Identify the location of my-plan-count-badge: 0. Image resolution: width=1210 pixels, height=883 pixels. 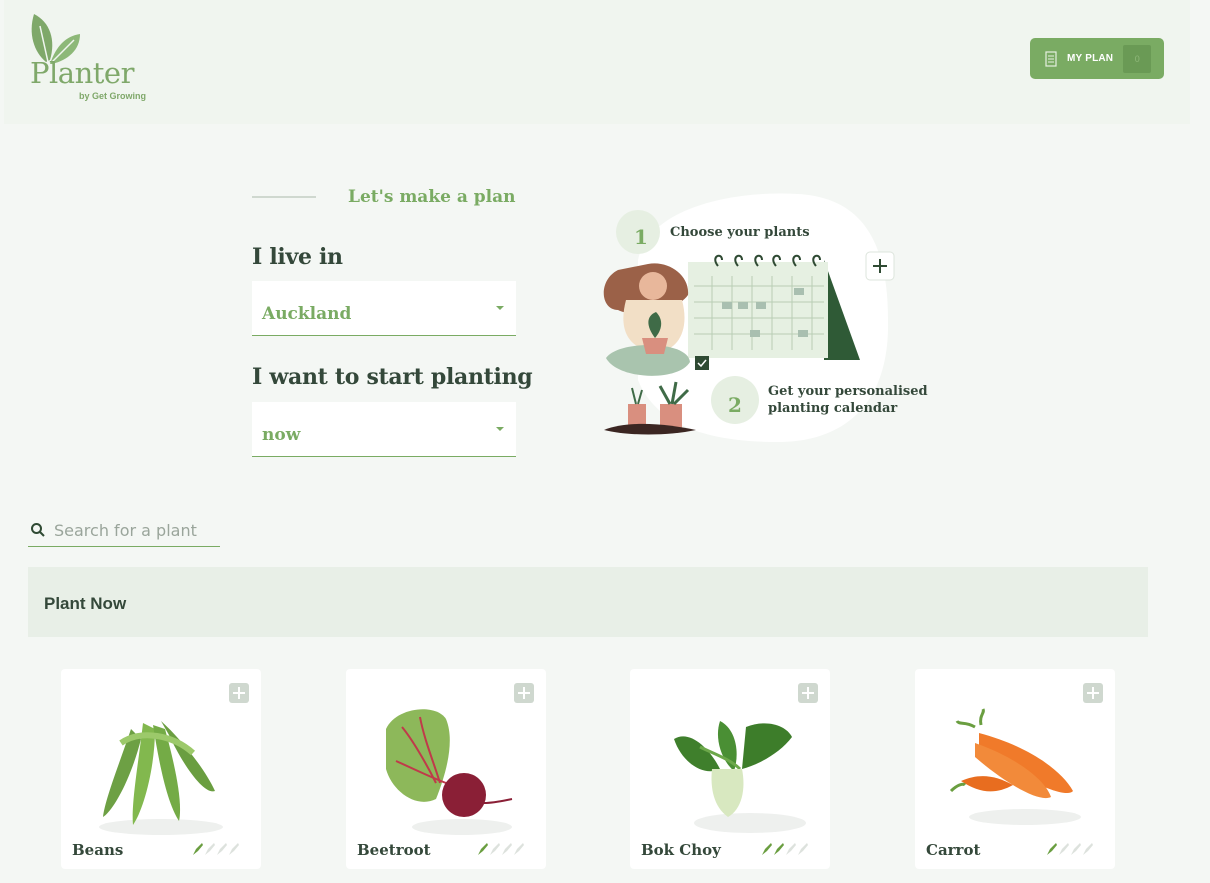
(1137, 58).